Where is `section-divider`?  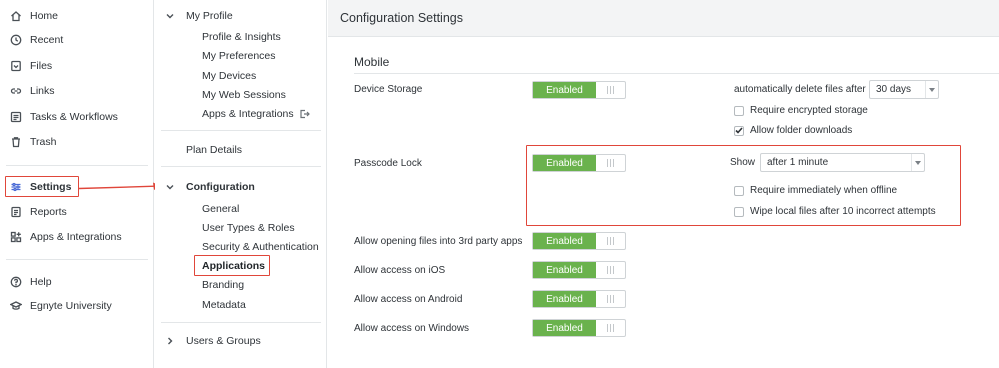
section-divider is located at coordinates (676, 73).